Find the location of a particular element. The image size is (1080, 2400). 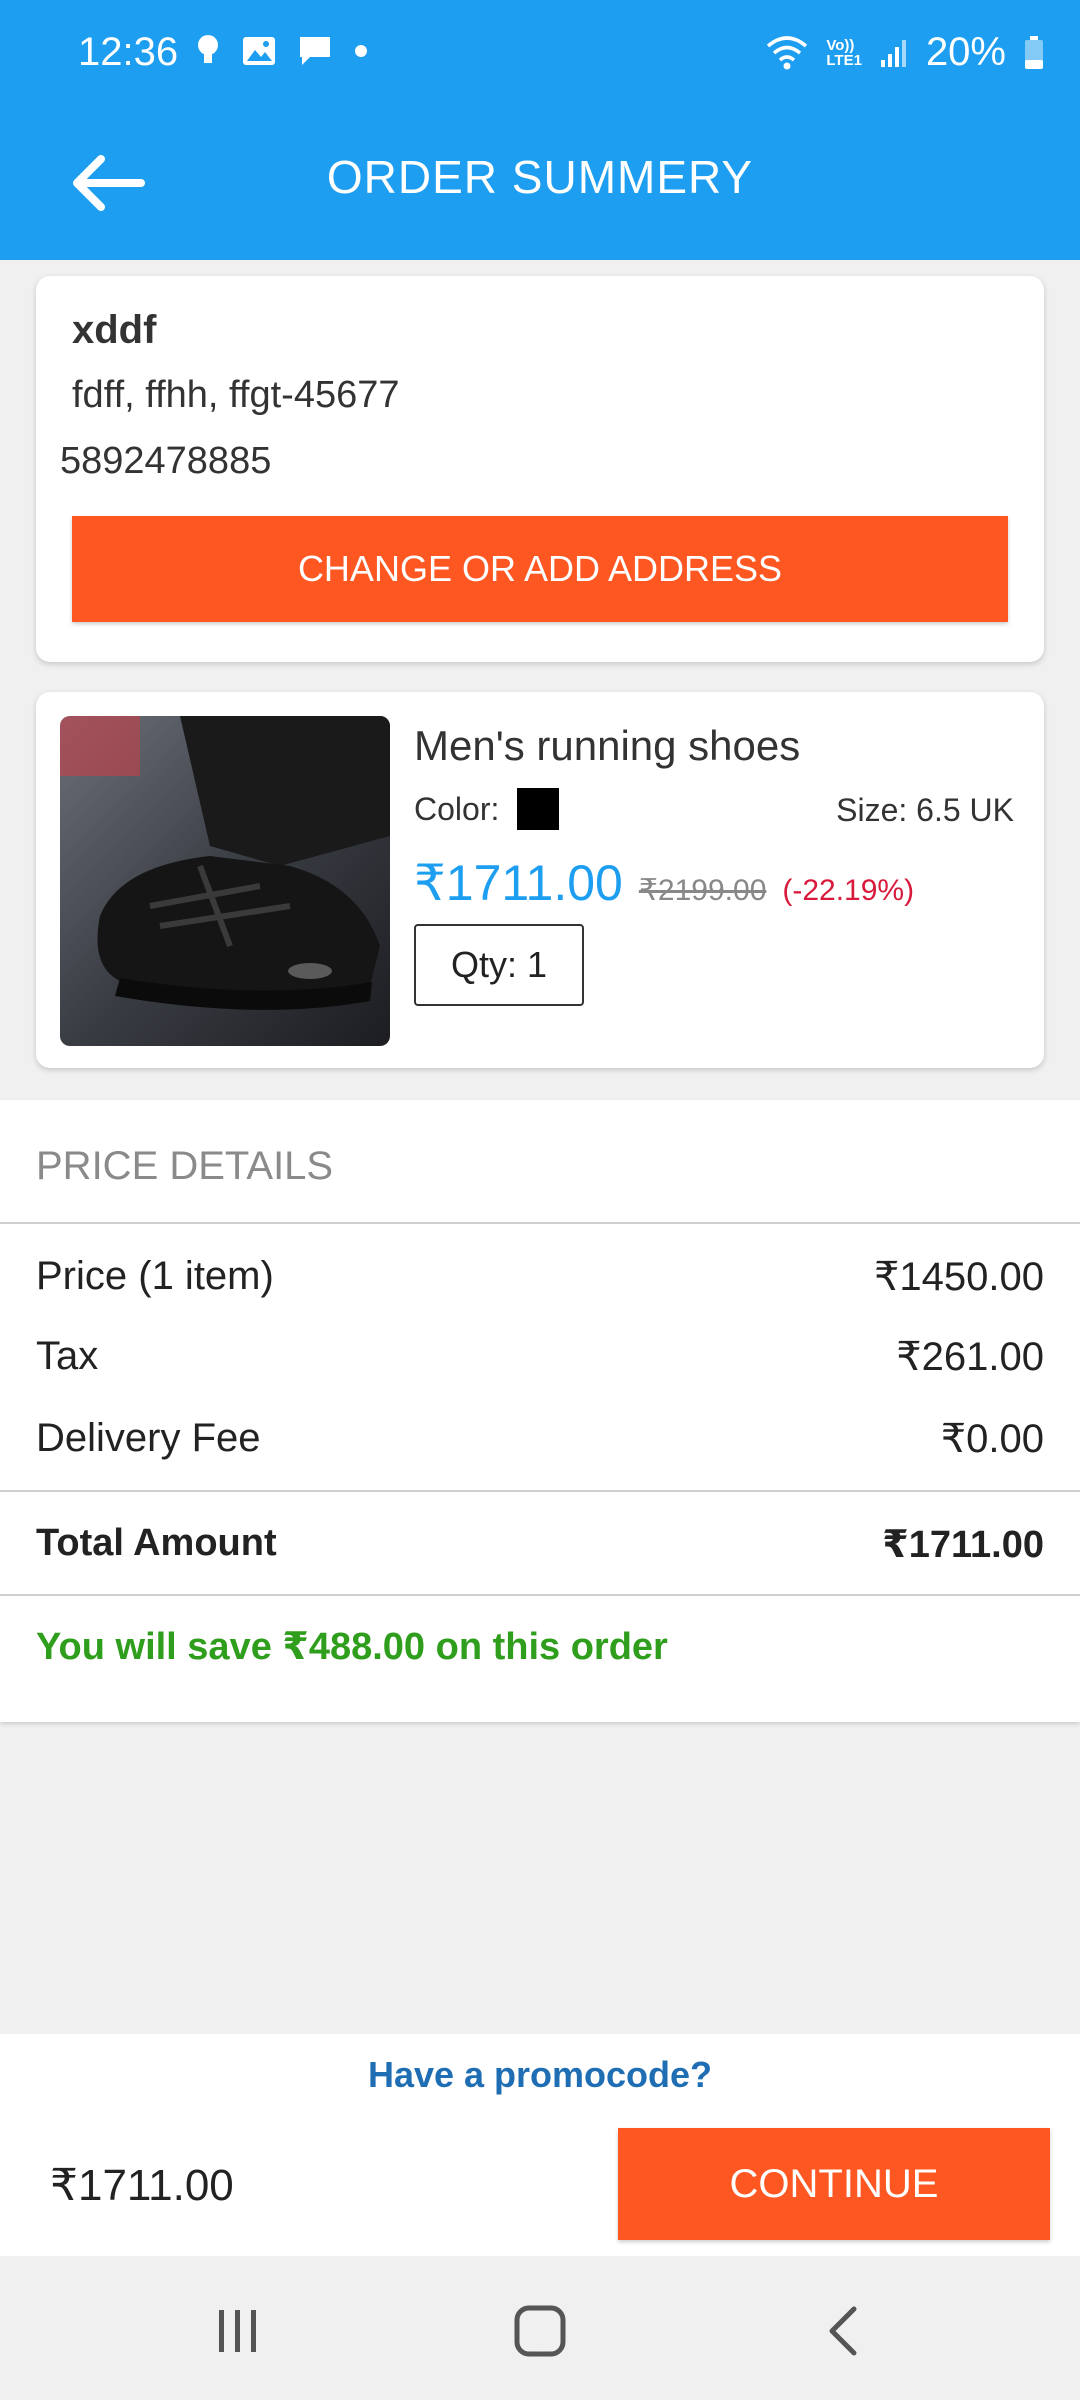

recent-apps-button is located at coordinates (238, 2331).